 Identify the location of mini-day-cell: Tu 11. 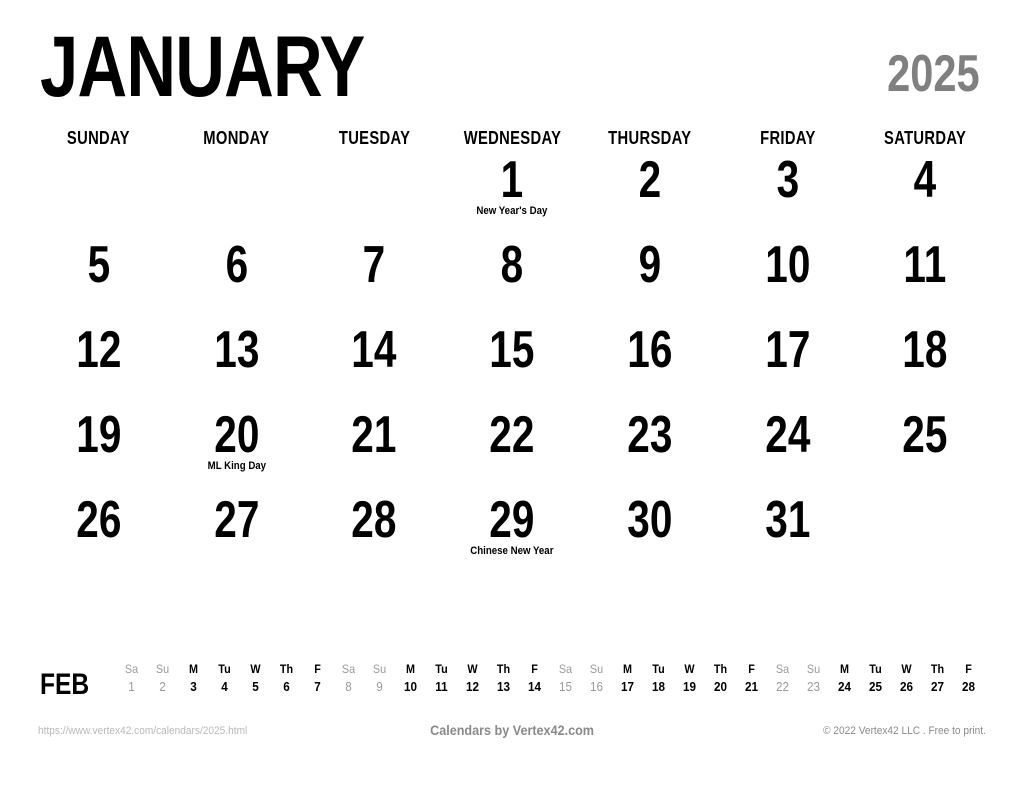
(441, 678).